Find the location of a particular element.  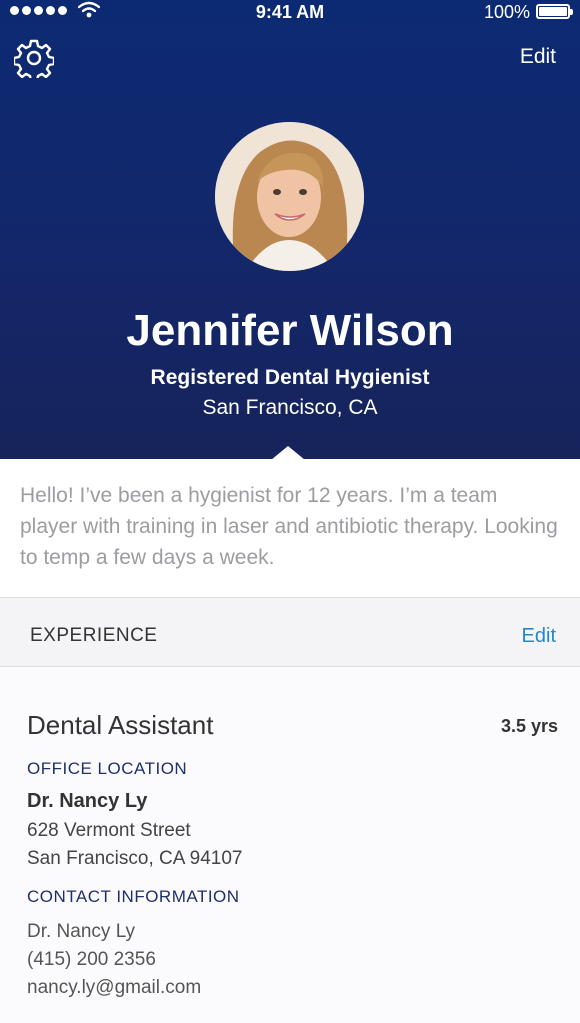

contact-email: nancy.ly@gmail.com is located at coordinates (114, 988).